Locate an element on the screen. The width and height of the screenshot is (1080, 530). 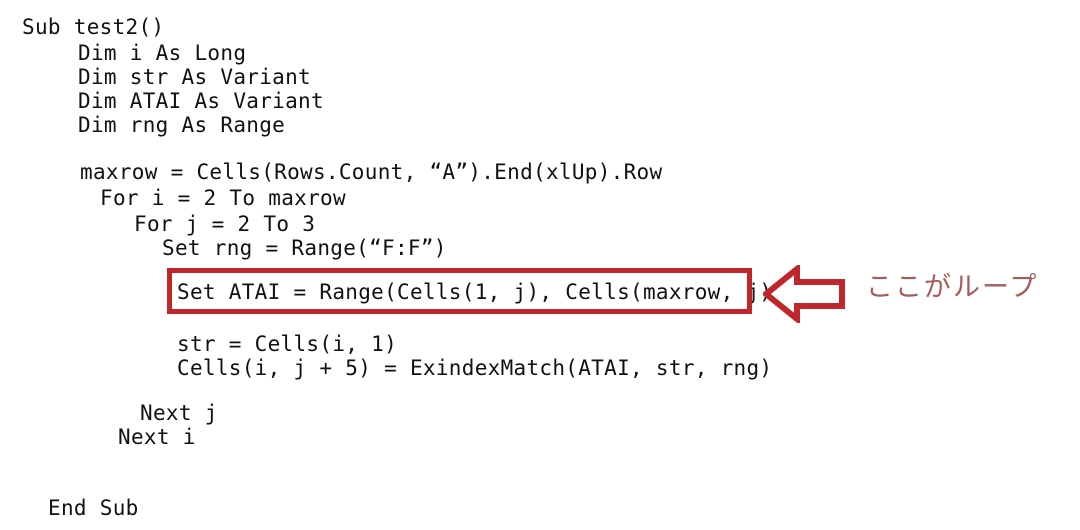
code-line-sub-test2: Sub test2() is located at coordinates (93, 27).